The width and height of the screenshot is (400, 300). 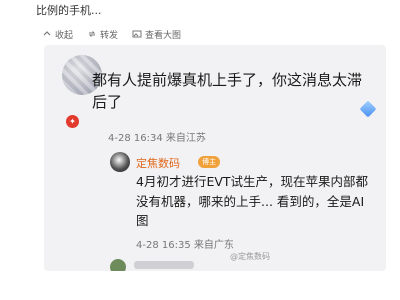 I want to click on image-icon, so click(x=137, y=34).